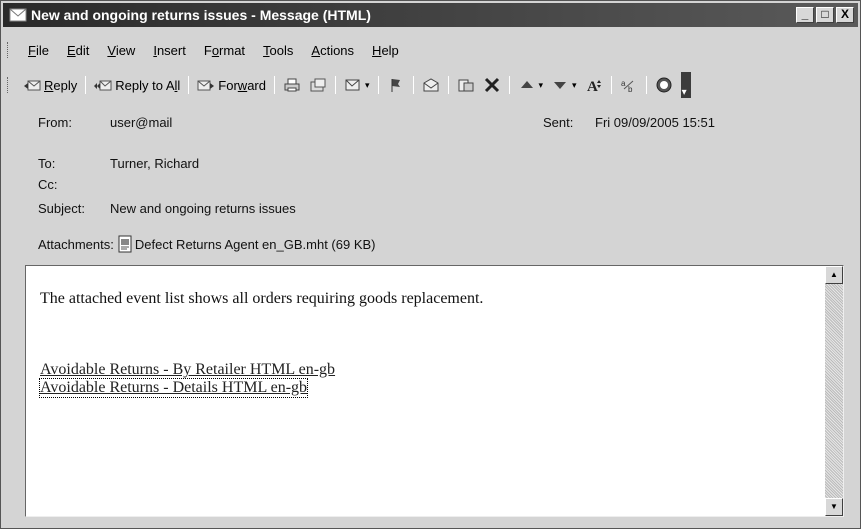 This screenshot has width=861, height=529. I want to click on font-size-button: A, so click(594, 85).